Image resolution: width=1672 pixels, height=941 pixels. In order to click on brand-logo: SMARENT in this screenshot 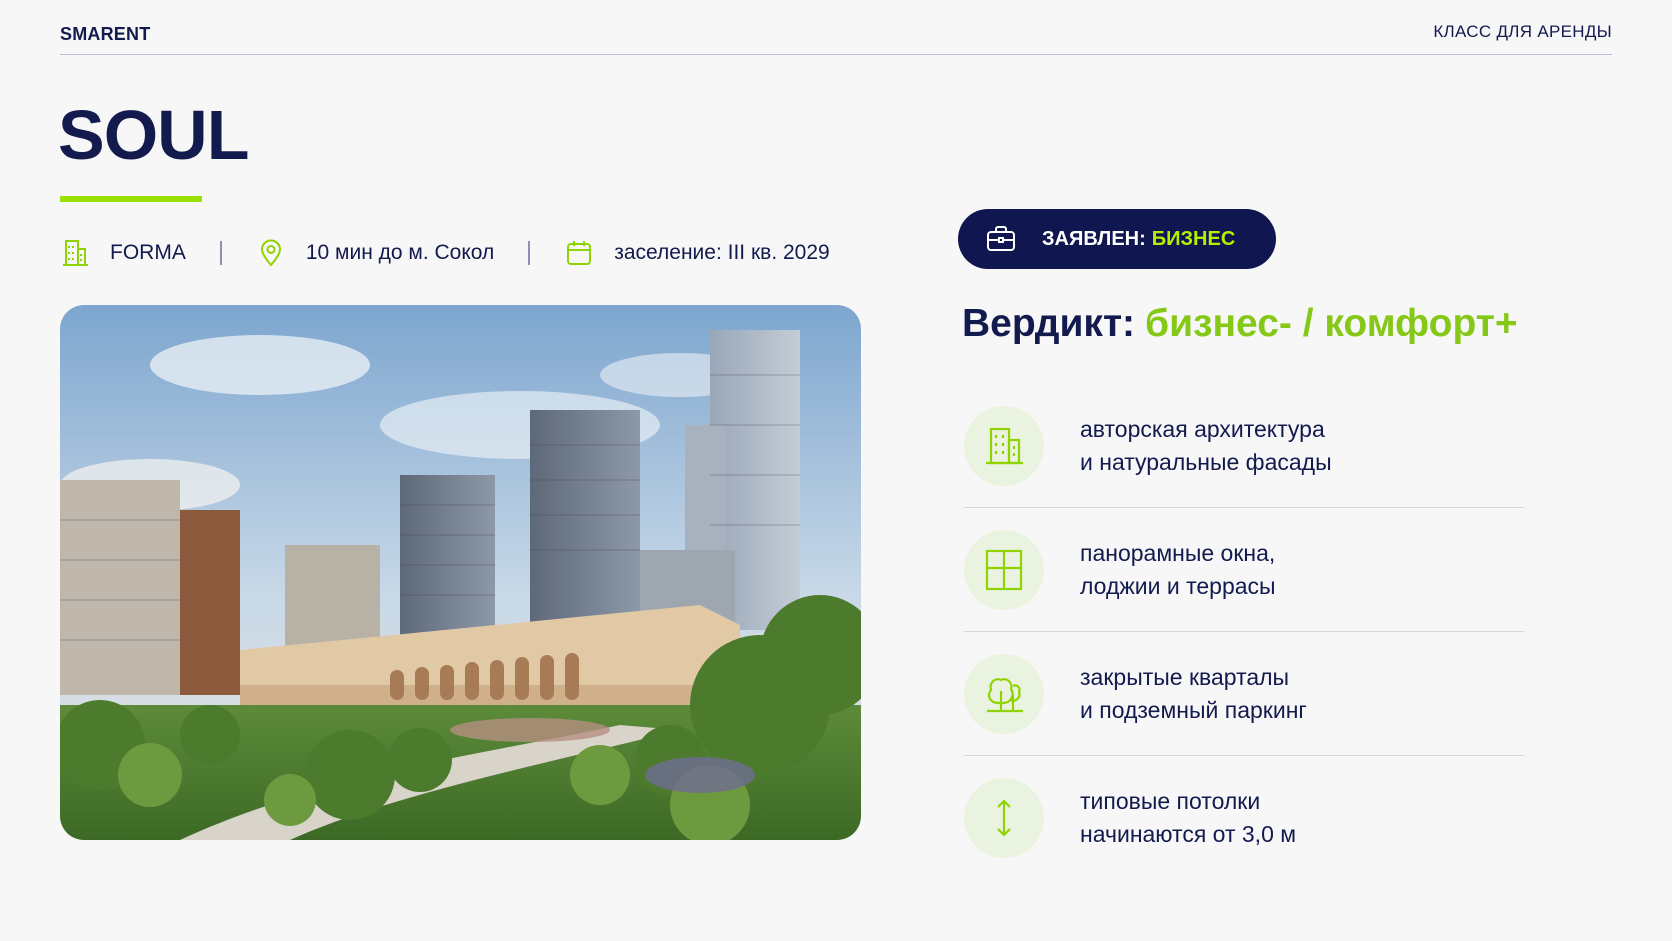, I will do `click(105, 34)`.